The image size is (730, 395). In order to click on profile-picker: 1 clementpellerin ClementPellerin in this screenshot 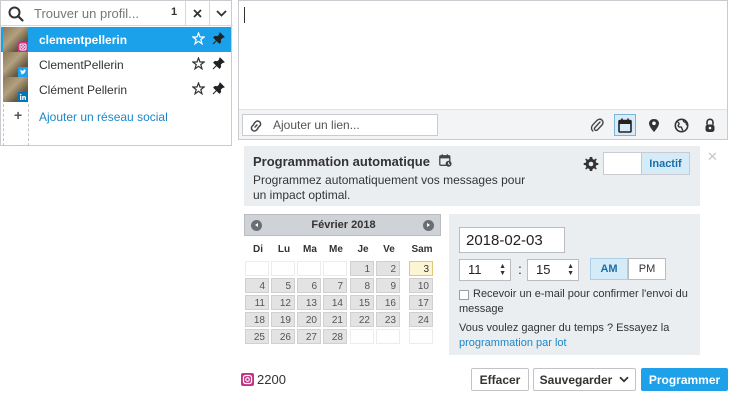, I will do `click(116, 73)`.